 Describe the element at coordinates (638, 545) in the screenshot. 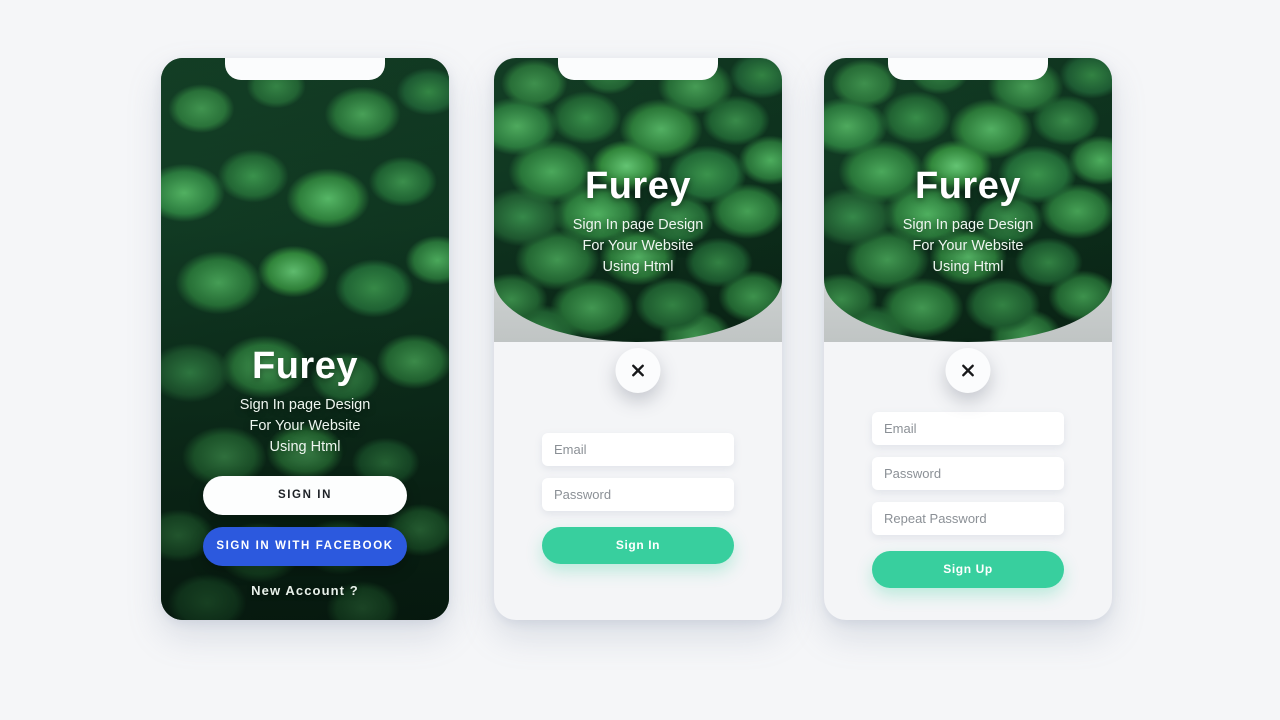

I see `sign-in-submit-button: Sign In` at that location.